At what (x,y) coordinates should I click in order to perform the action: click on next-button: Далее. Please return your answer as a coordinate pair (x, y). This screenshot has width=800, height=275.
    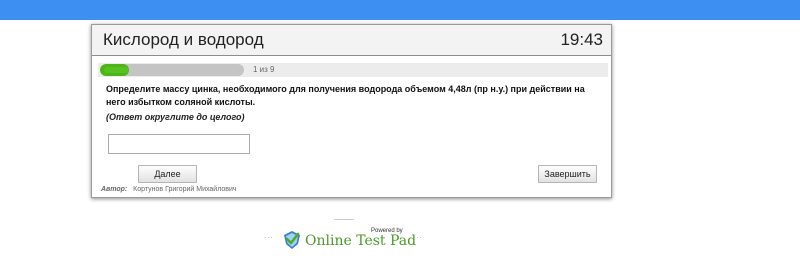
    Looking at the image, I should click on (167, 174).